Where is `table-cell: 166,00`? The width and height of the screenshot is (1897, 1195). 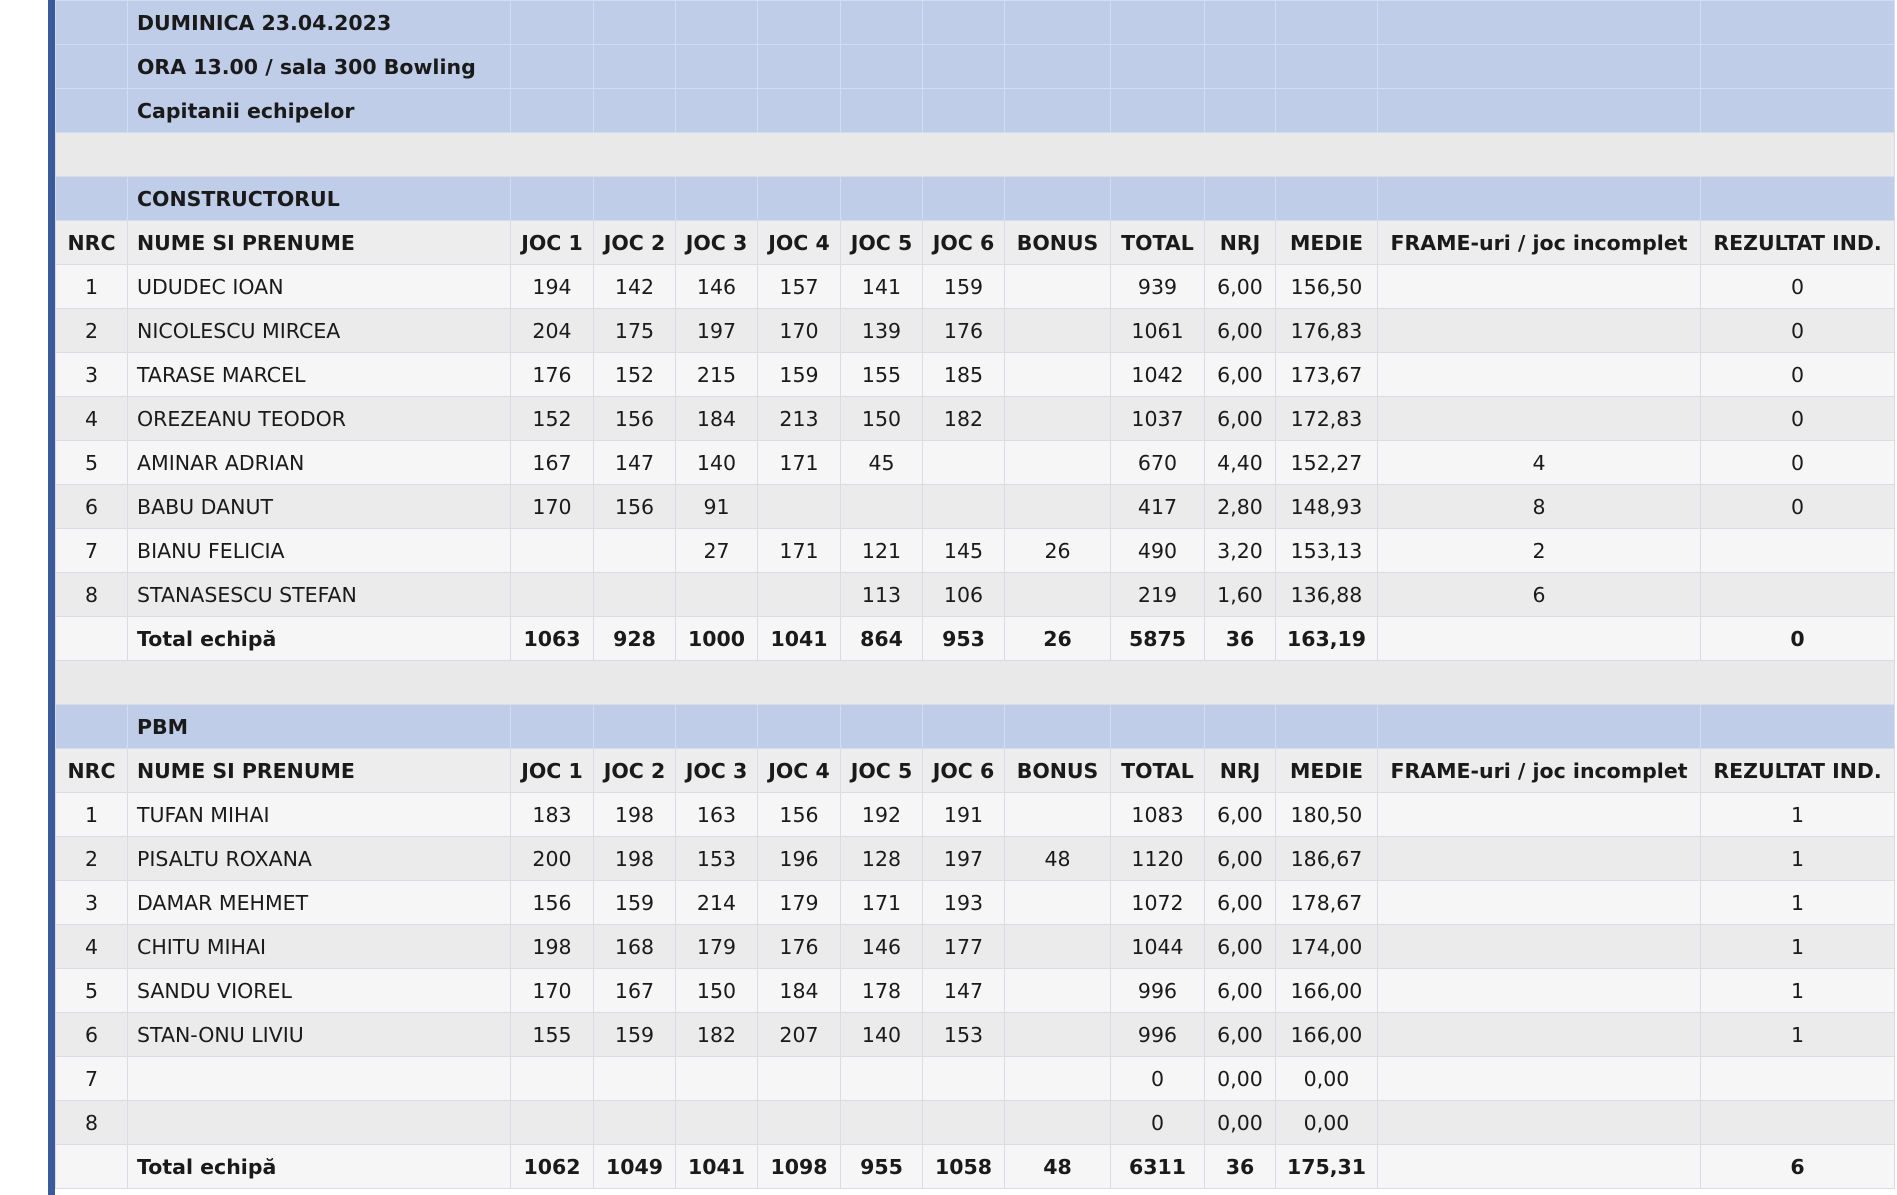 table-cell: 166,00 is located at coordinates (1326, 990).